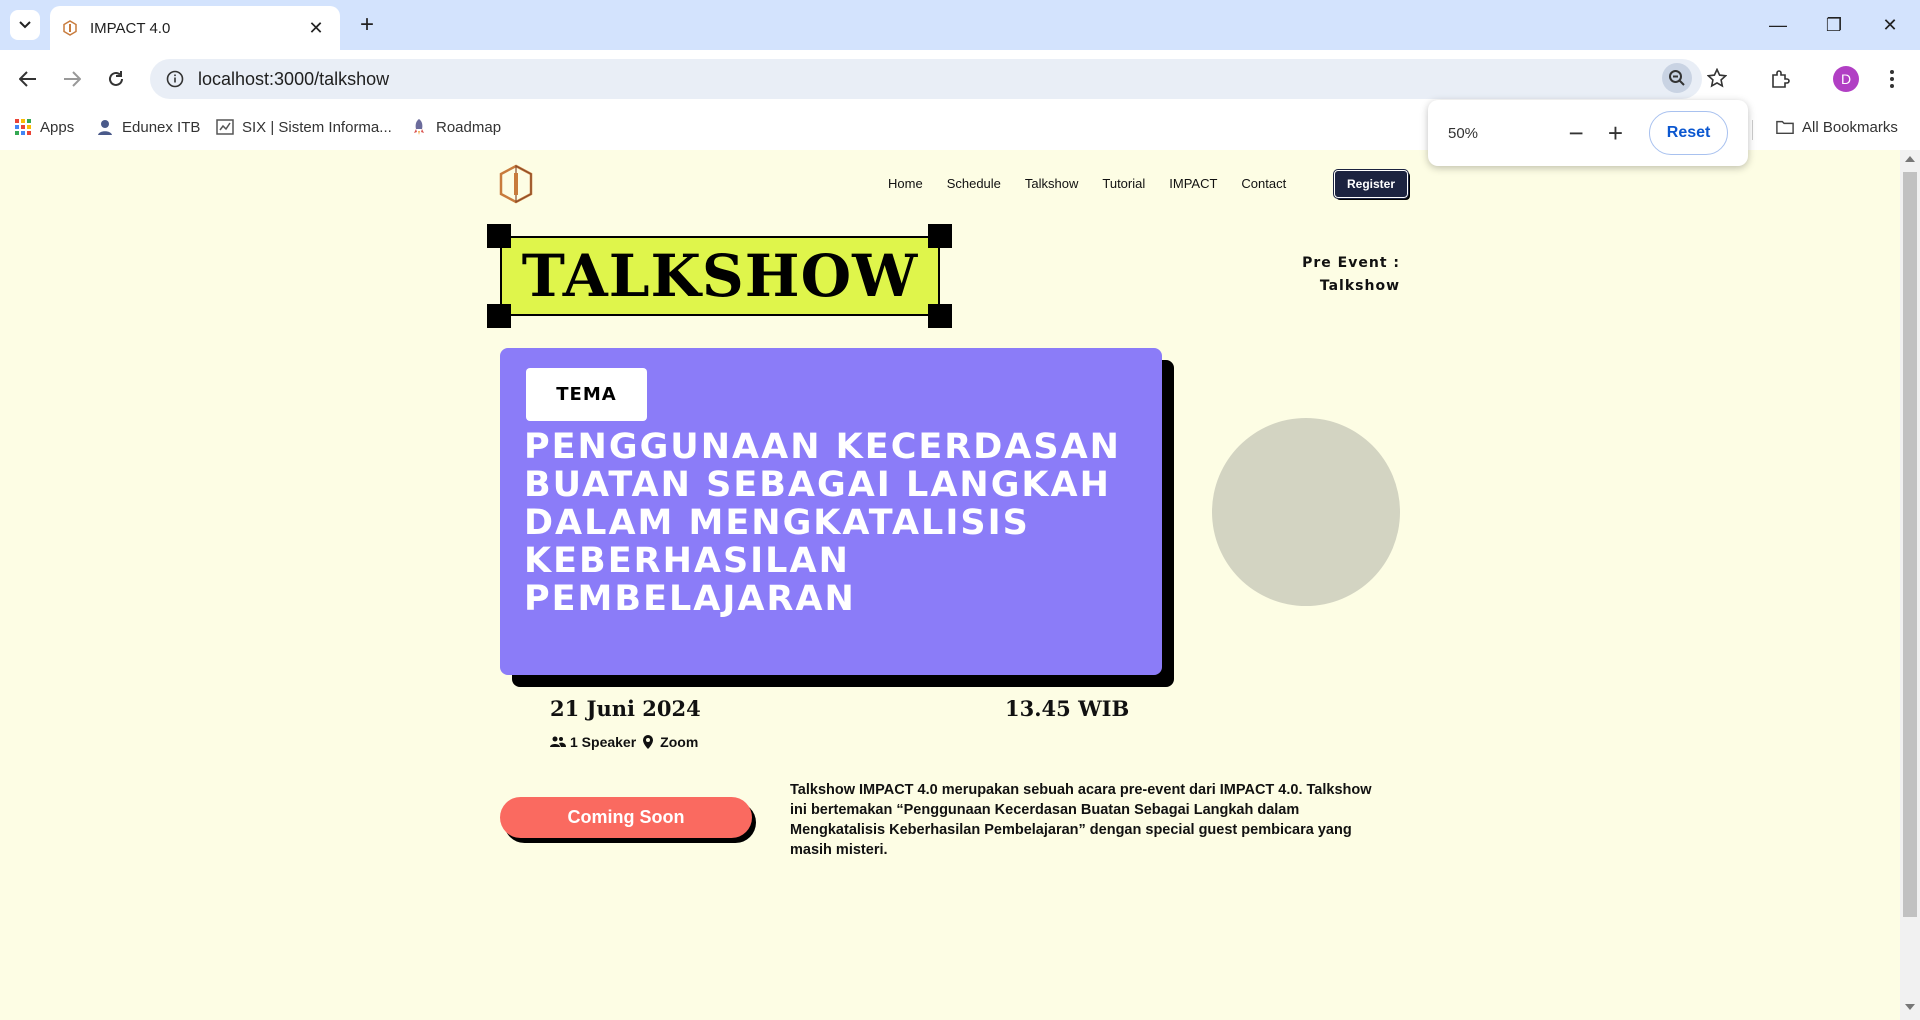  I want to click on bookmark-star-icon, so click(1717, 78).